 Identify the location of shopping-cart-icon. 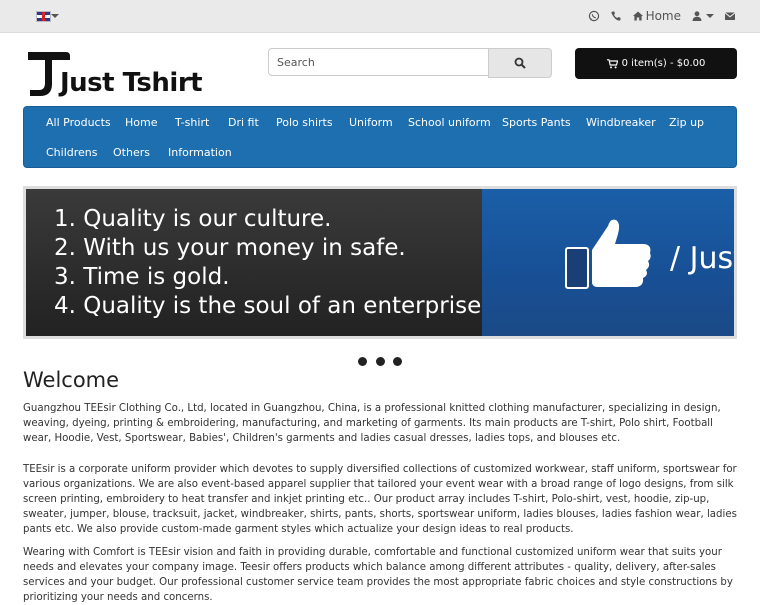
(612, 63).